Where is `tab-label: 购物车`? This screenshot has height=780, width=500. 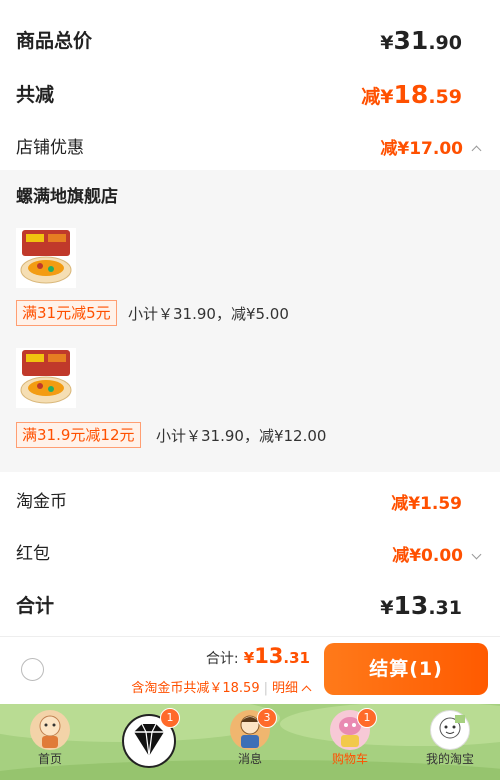
tab-label: 购物车 is located at coordinates (349, 759).